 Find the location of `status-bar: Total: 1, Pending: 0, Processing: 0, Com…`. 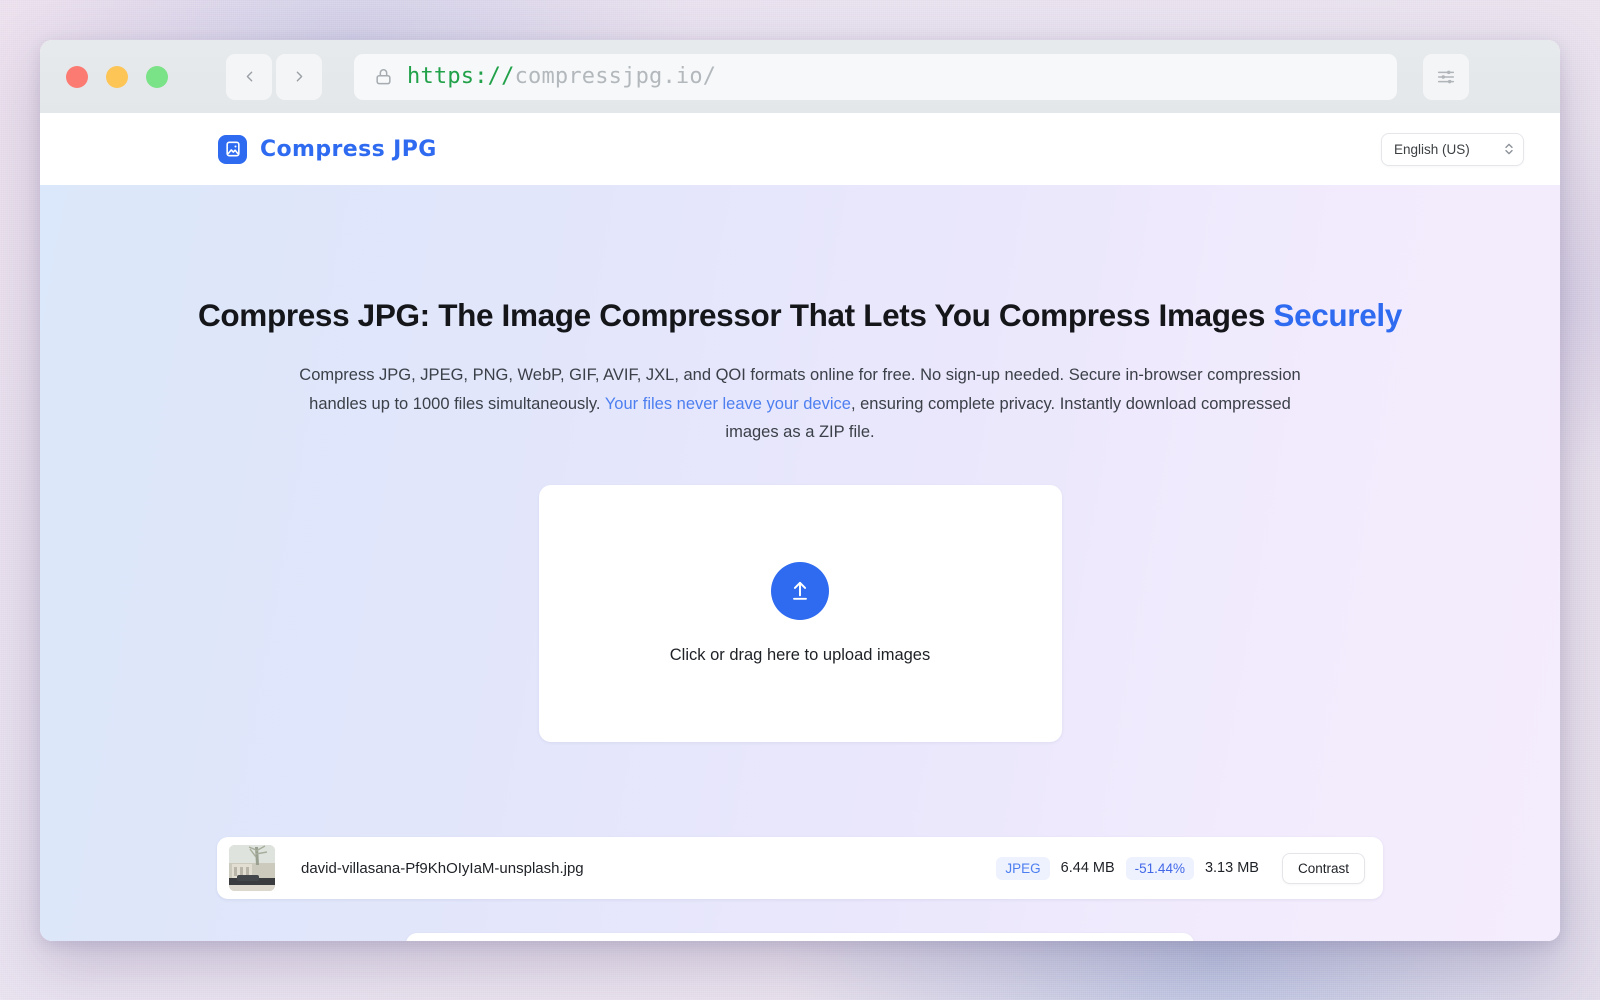

status-bar: Total: 1, Pending: 0, Processing: 0, Com… is located at coordinates (800, 937).